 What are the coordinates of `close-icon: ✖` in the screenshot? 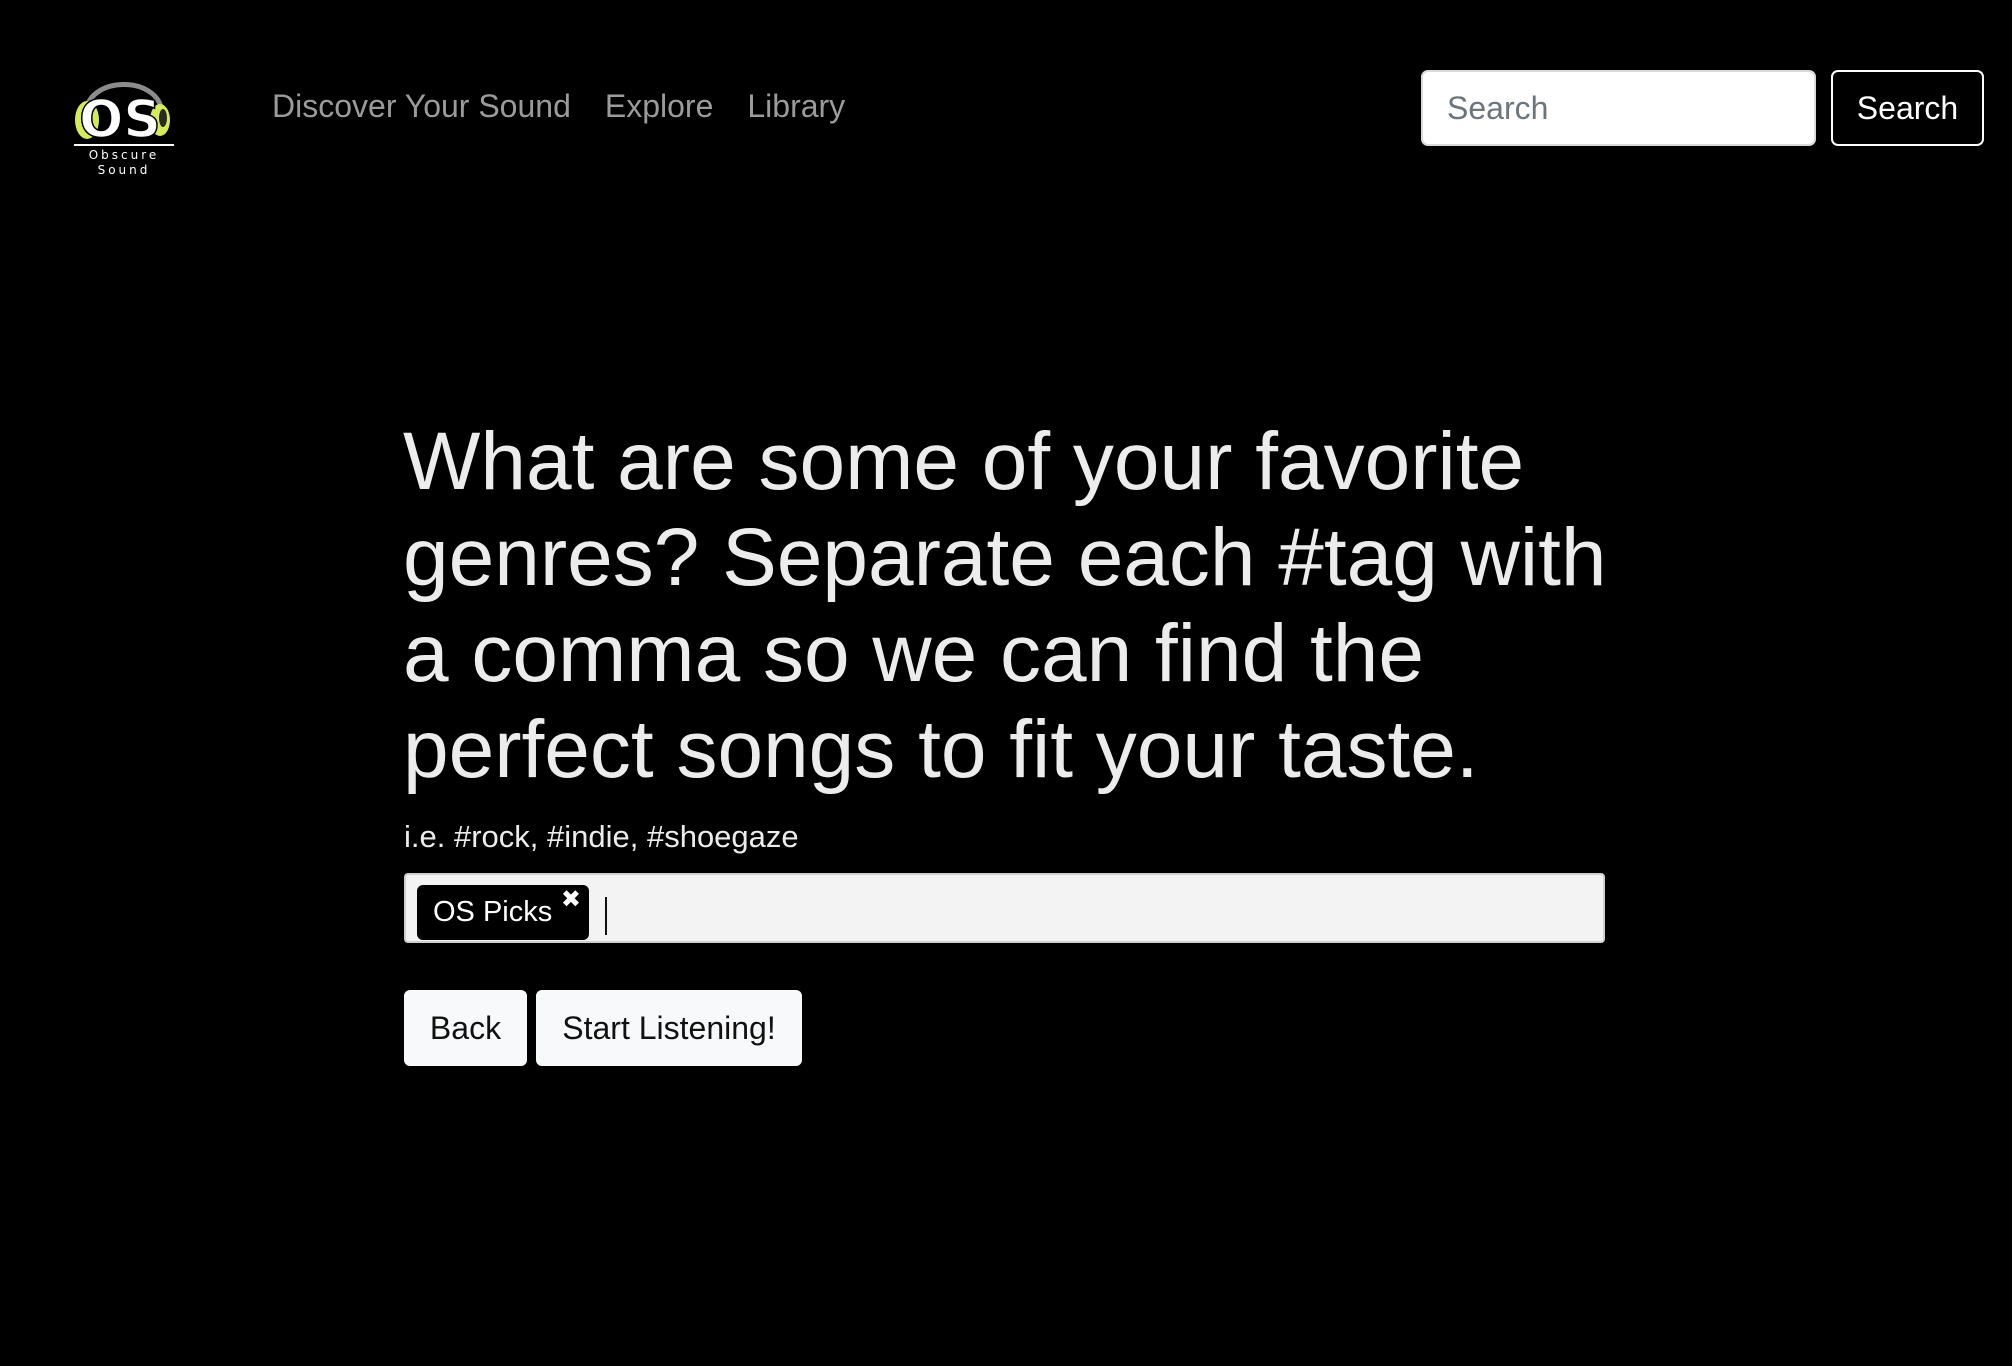 It's located at (571, 900).